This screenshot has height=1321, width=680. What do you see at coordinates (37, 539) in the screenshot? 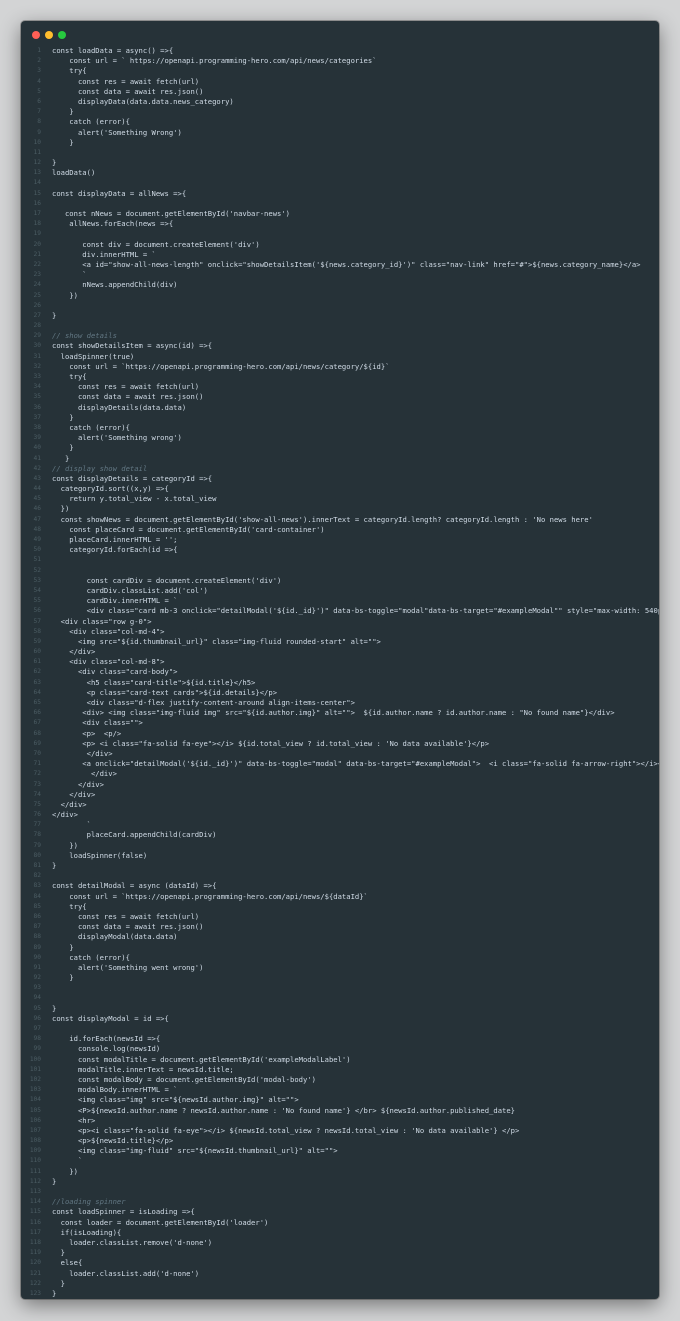
I see `line-number: 49` at bounding box center [37, 539].